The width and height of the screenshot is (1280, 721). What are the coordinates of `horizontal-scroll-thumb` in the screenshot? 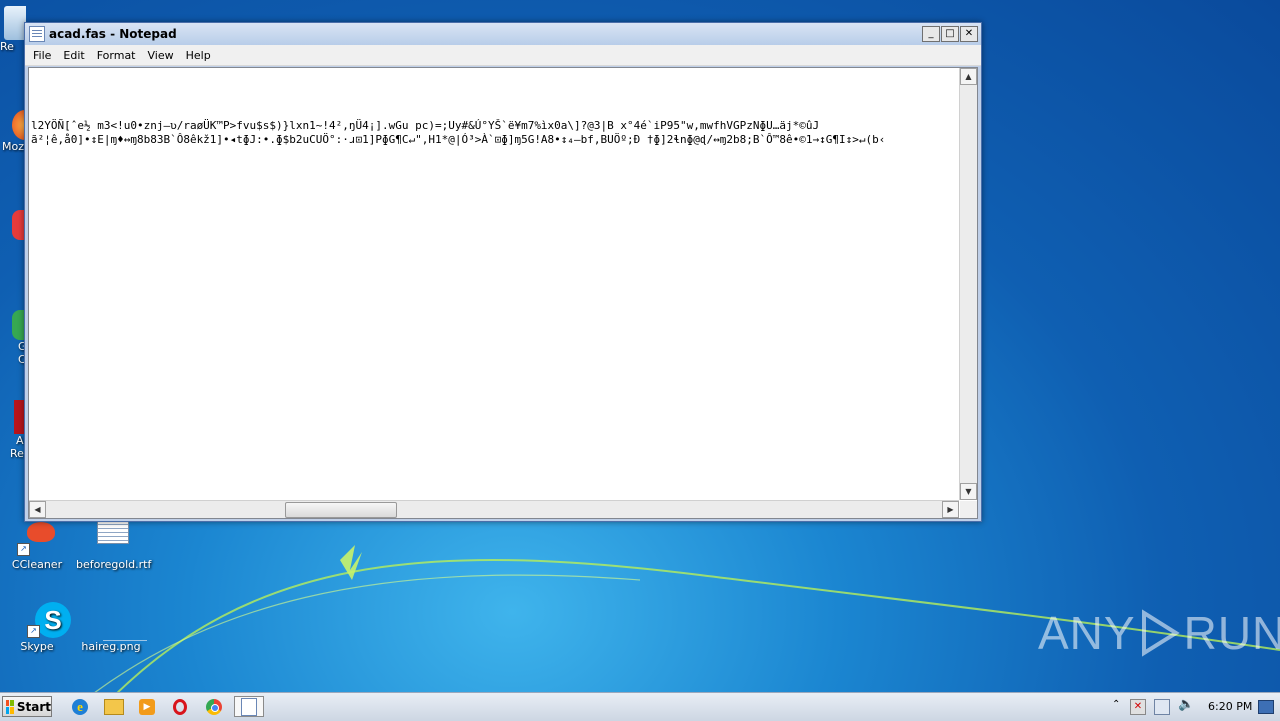 It's located at (341, 510).